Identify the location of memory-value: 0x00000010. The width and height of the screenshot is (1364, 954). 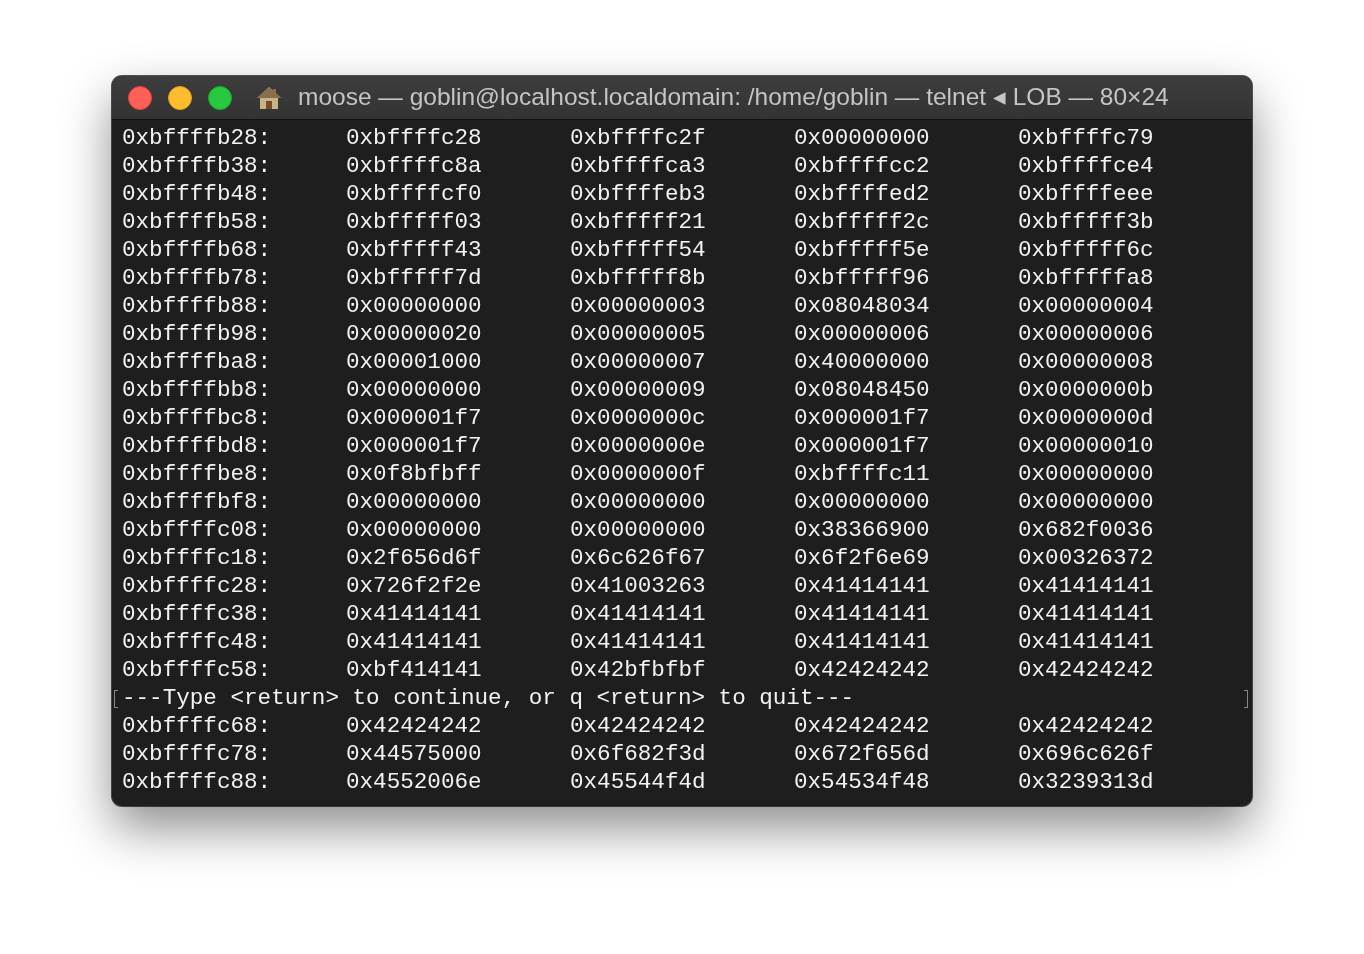
(1086, 446).